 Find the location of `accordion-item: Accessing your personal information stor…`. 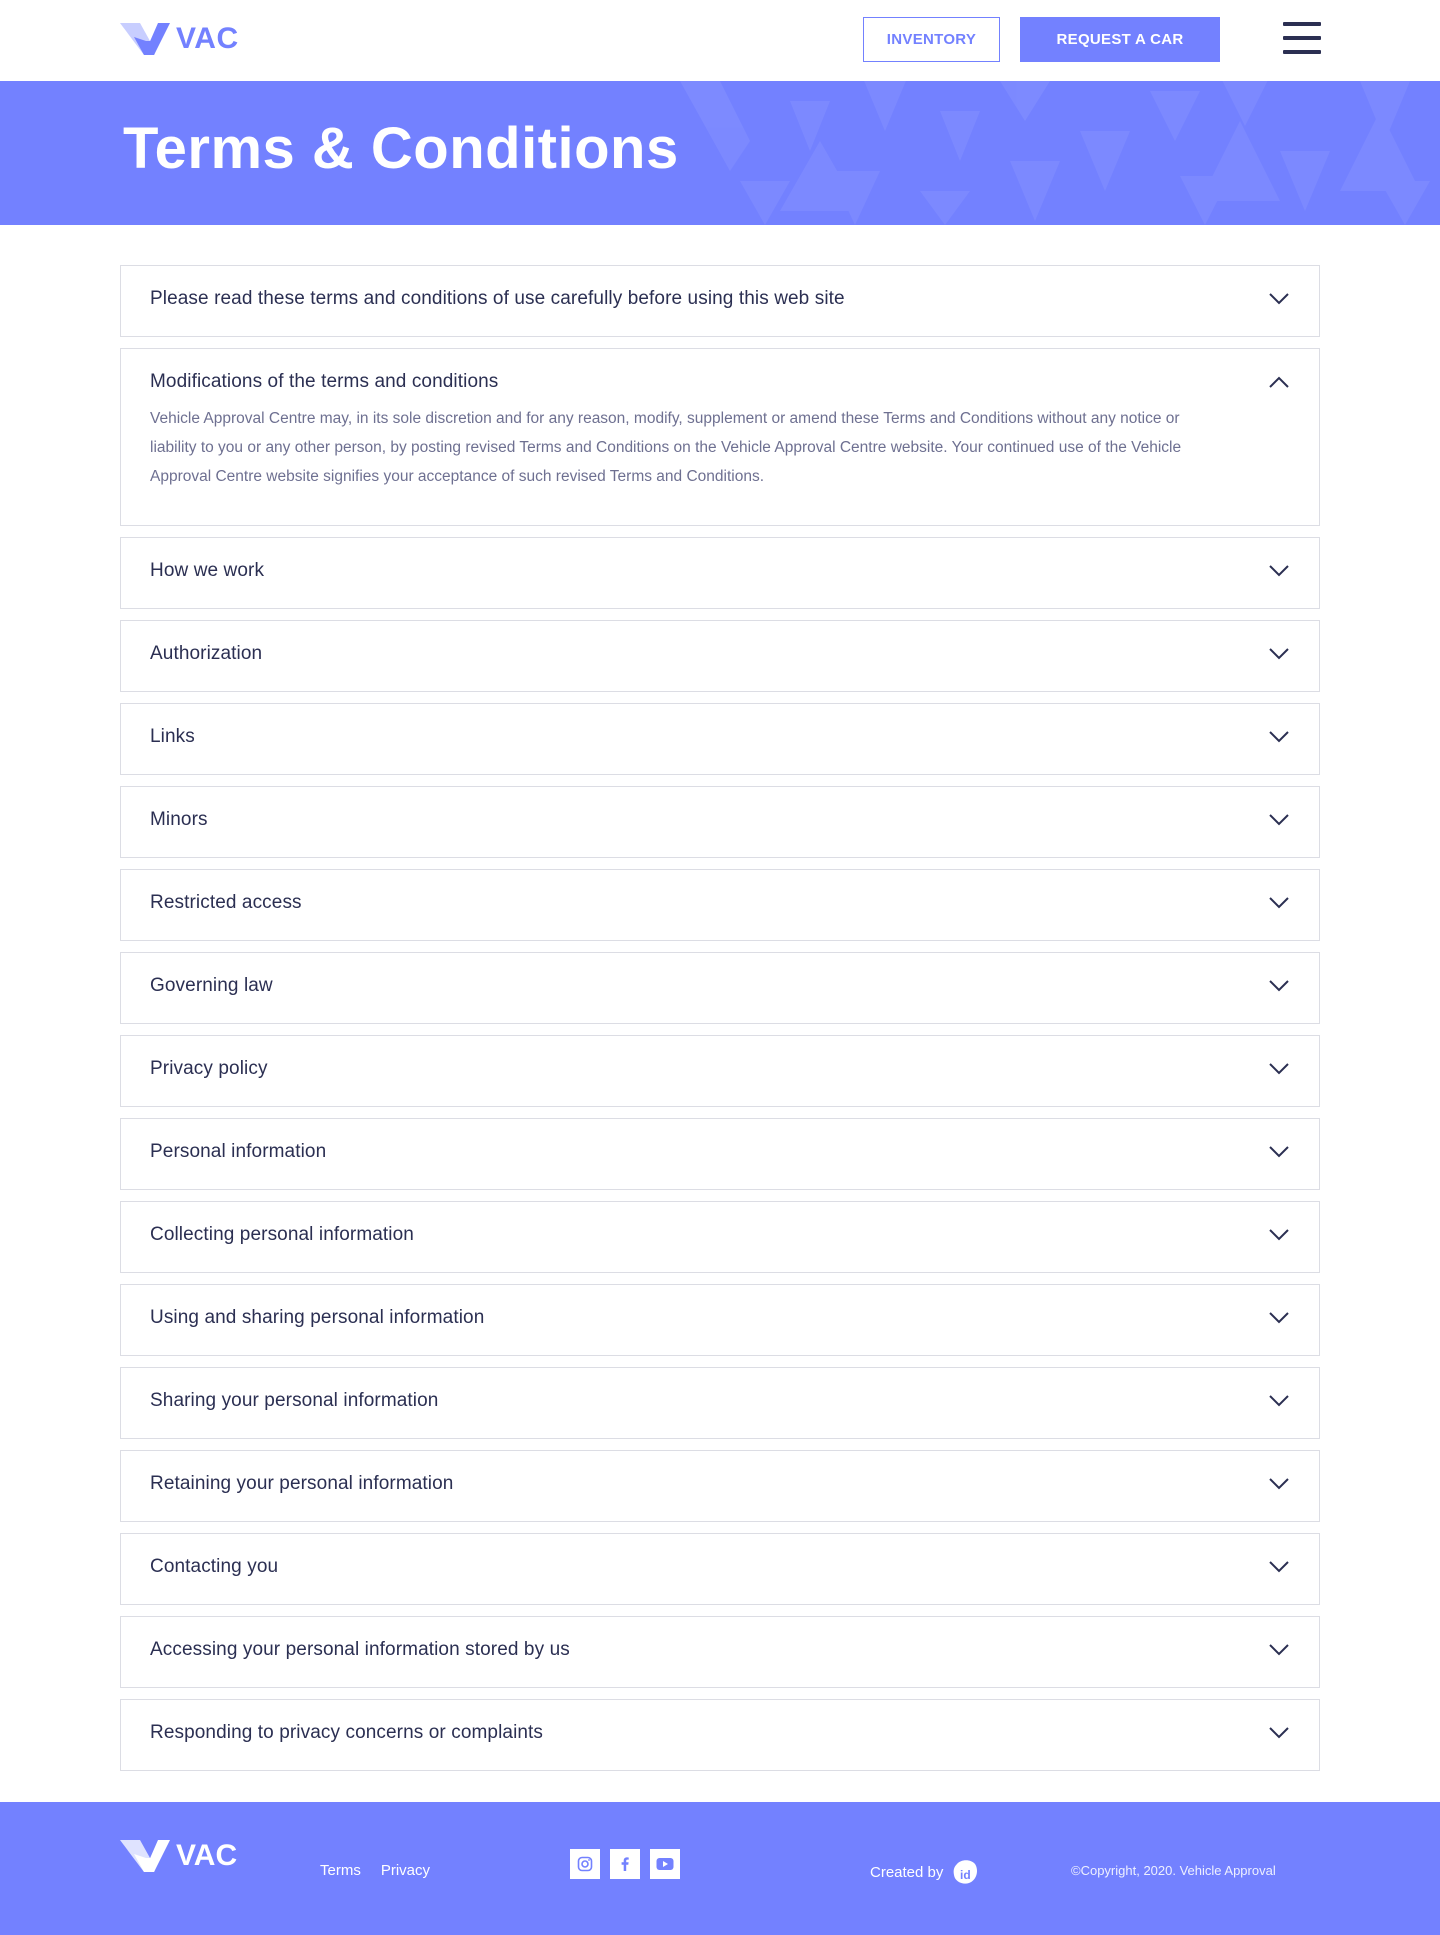

accordion-item: Accessing your personal information stor… is located at coordinates (720, 1652).